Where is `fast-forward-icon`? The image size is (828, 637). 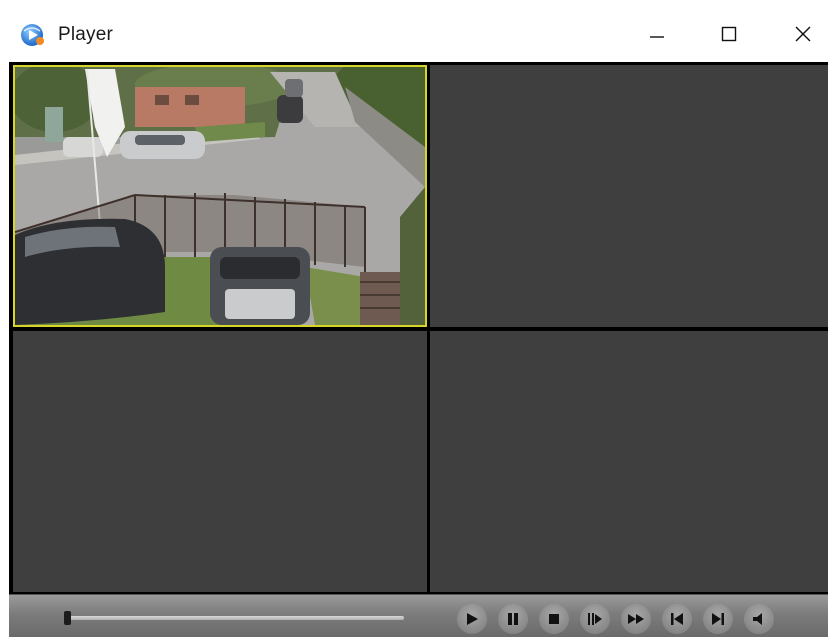
fast-forward-icon is located at coordinates (636, 619).